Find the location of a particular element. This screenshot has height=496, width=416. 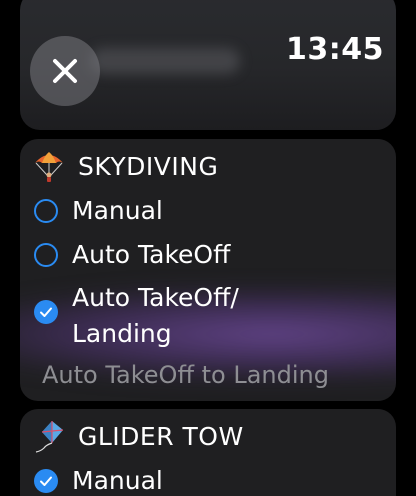

option-manual: Manual is located at coordinates (98, 211).